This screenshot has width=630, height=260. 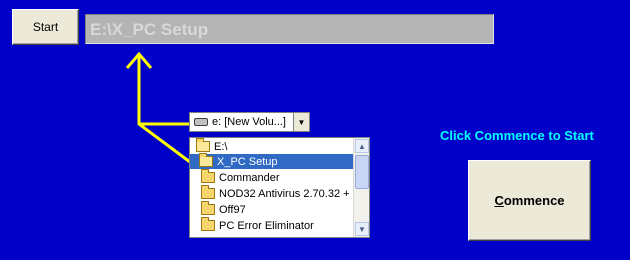 I want to click on chevron-up-icon: ▲, so click(x=362, y=146).